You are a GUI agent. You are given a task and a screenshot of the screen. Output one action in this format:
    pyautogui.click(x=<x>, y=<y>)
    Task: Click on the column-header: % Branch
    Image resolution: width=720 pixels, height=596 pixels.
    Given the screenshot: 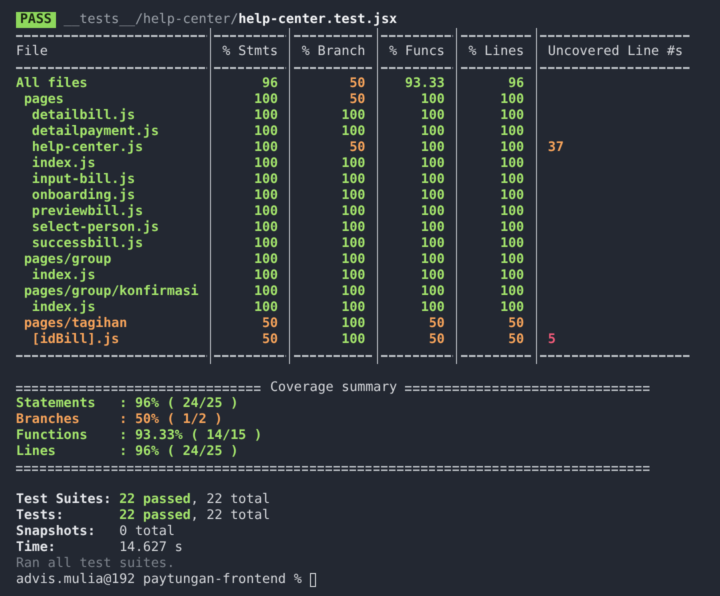 What is the action you would take?
    pyautogui.click(x=333, y=52)
    